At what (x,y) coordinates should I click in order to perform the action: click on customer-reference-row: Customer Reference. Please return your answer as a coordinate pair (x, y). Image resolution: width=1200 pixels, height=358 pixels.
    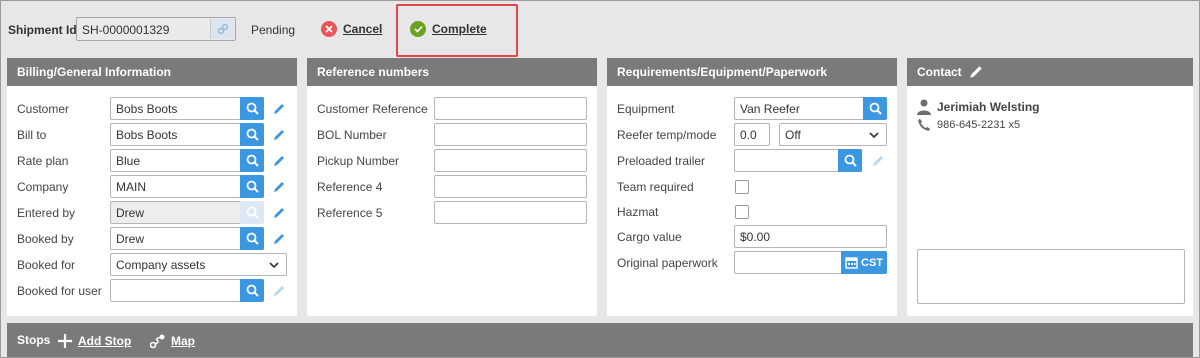
    Looking at the image, I should click on (452, 109).